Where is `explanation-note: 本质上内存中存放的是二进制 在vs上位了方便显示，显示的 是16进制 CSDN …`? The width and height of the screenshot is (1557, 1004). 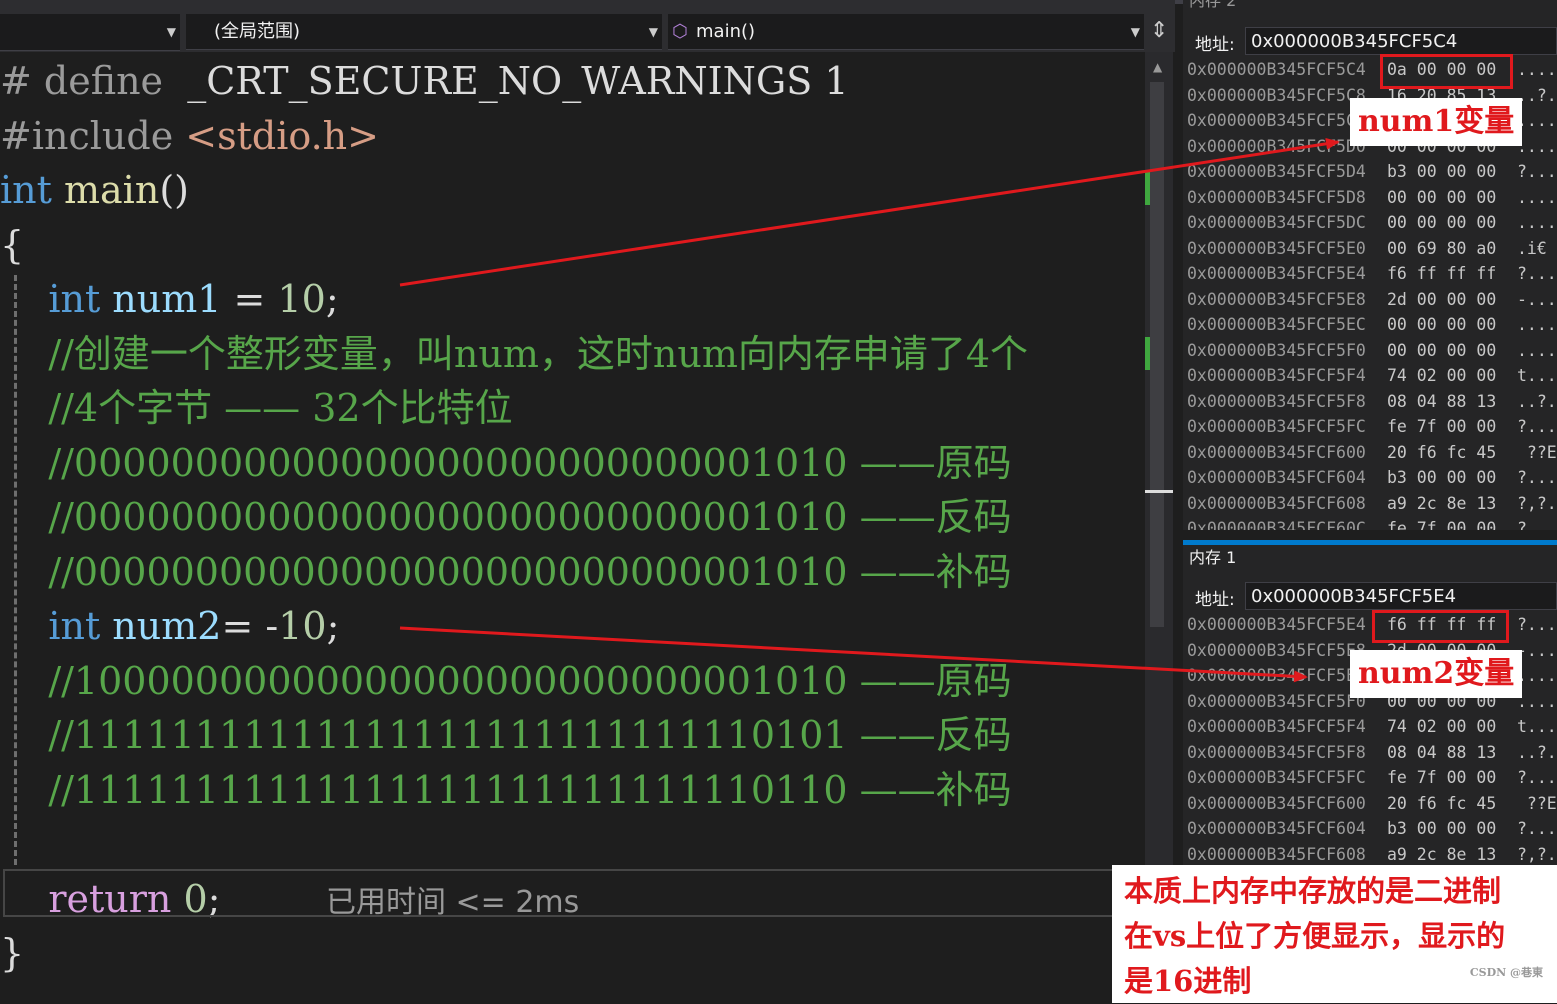 explanation-note: 本质上内存中存放的是二进制 在vs上位了方便显示，显示的 是16进制 CSDN … is located at coordinates (1334, 934).